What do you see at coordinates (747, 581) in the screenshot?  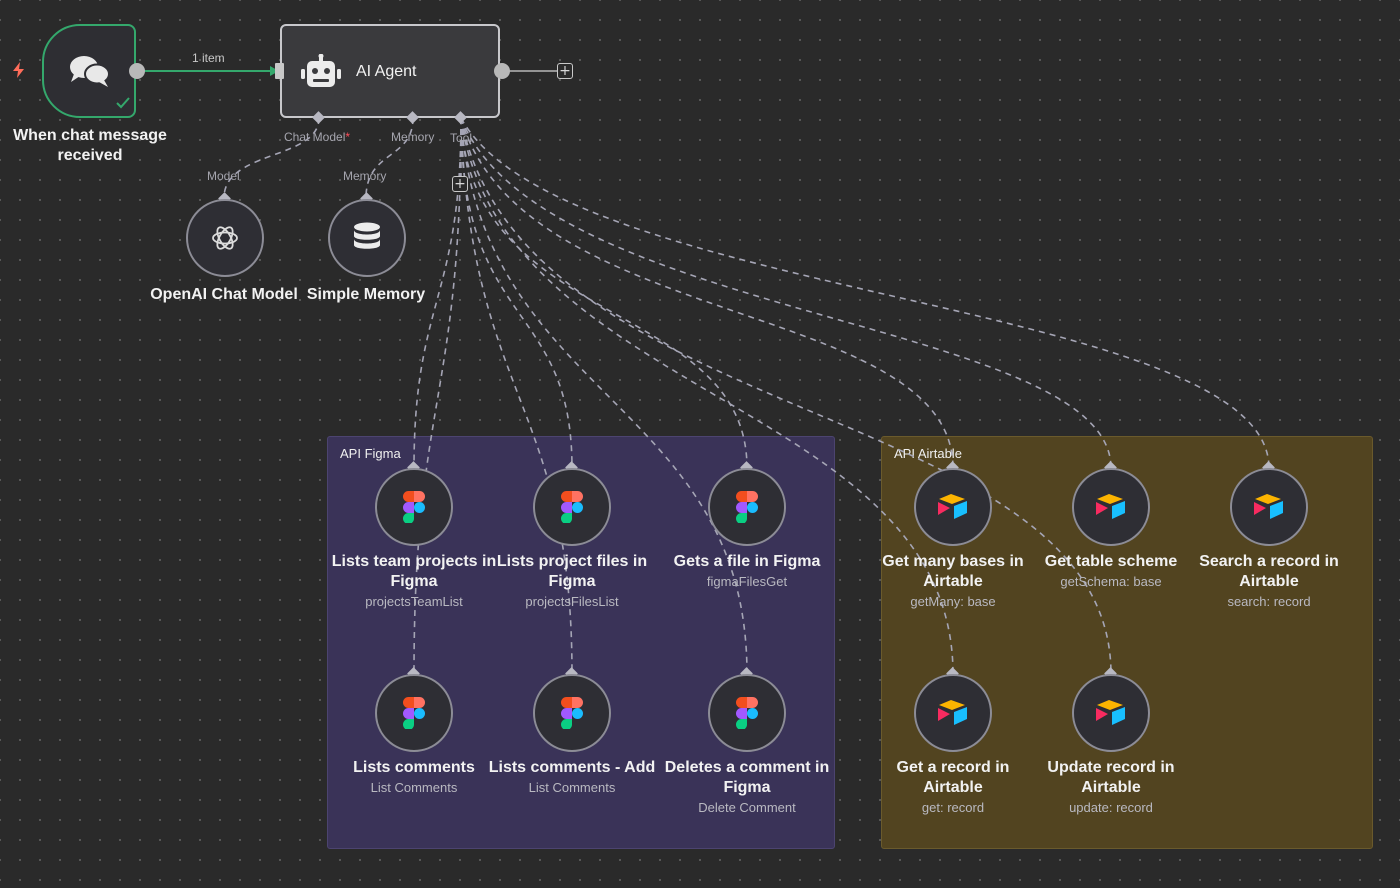 I see `tool-subtitle: figmaFilesGet` at bounding box center [747, 581].